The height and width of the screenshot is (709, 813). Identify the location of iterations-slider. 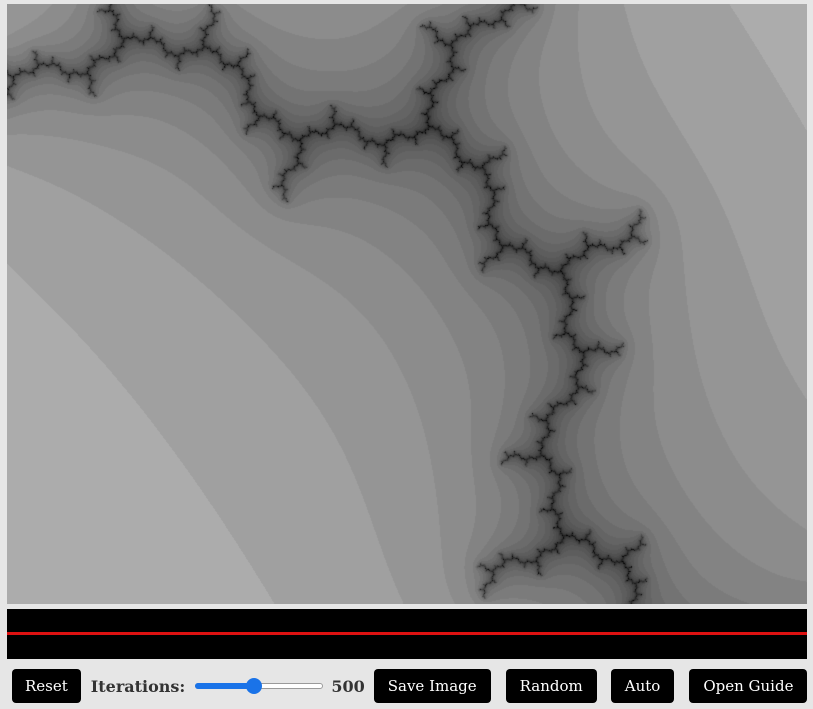
(259, 686).